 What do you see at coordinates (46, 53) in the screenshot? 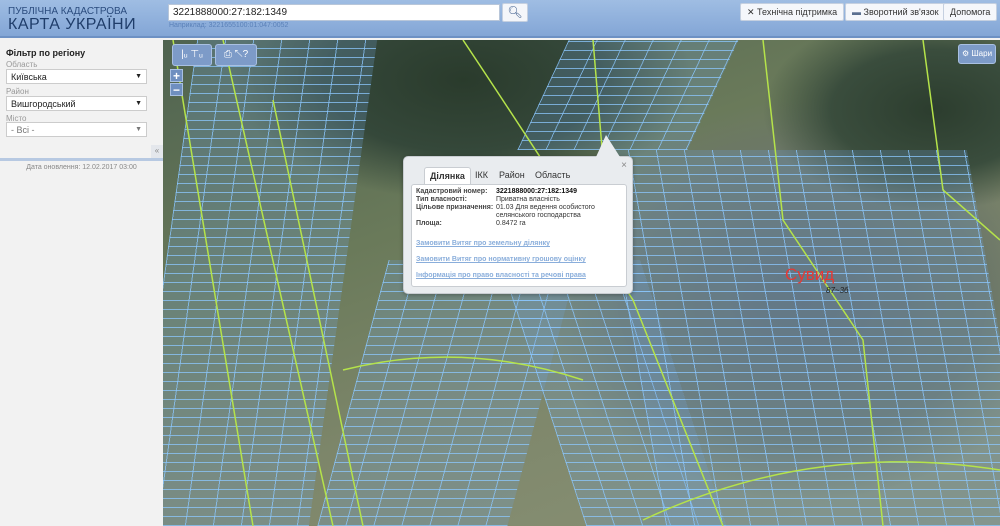
I see `filter-title: Фільтр по регіону` at bounding box center [46, 53].